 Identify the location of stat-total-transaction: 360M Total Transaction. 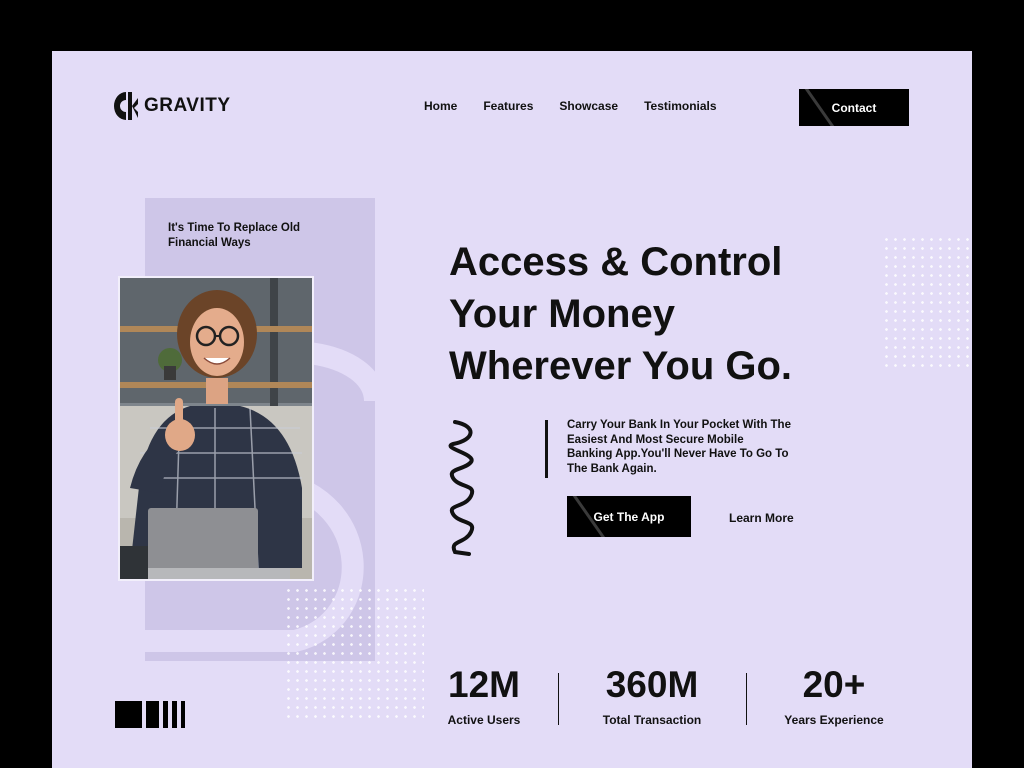
(652, 695).